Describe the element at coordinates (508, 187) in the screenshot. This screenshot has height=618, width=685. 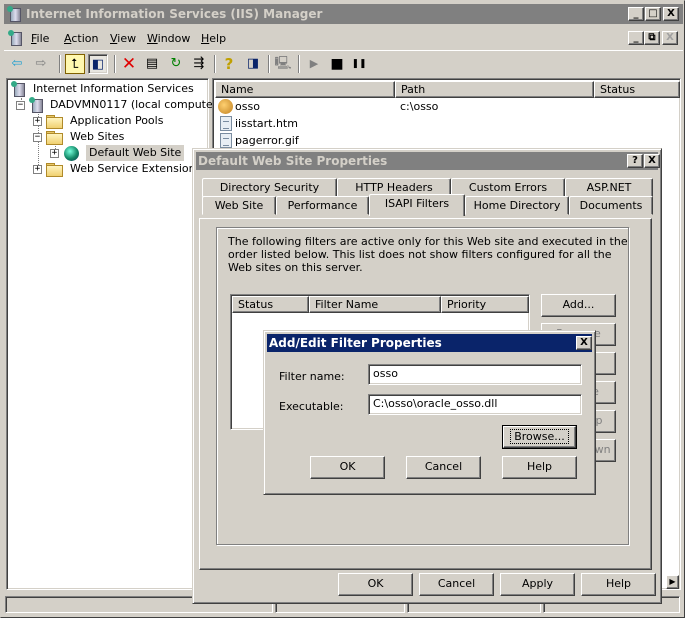
I see `tab-custom-errors: Custom Errors` at that location.